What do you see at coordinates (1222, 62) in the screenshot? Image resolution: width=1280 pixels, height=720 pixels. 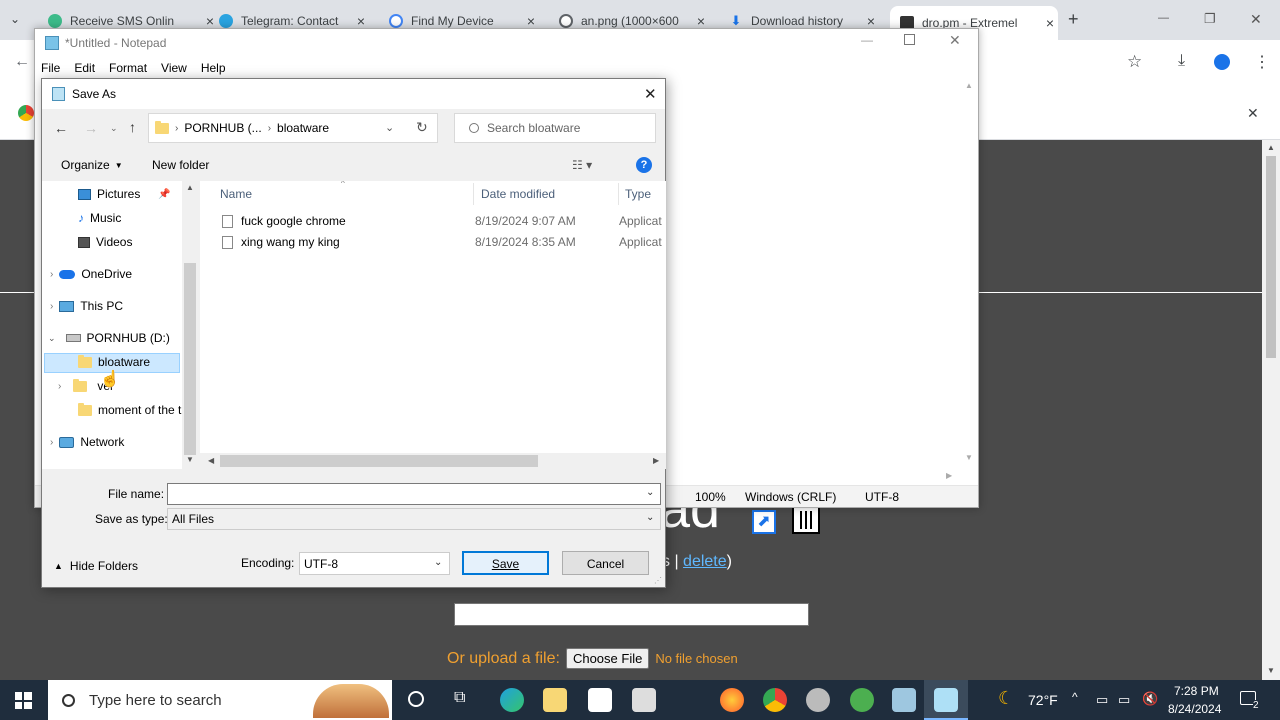 I see `profile-avatar-icon` at bounding box center [1222, 62].